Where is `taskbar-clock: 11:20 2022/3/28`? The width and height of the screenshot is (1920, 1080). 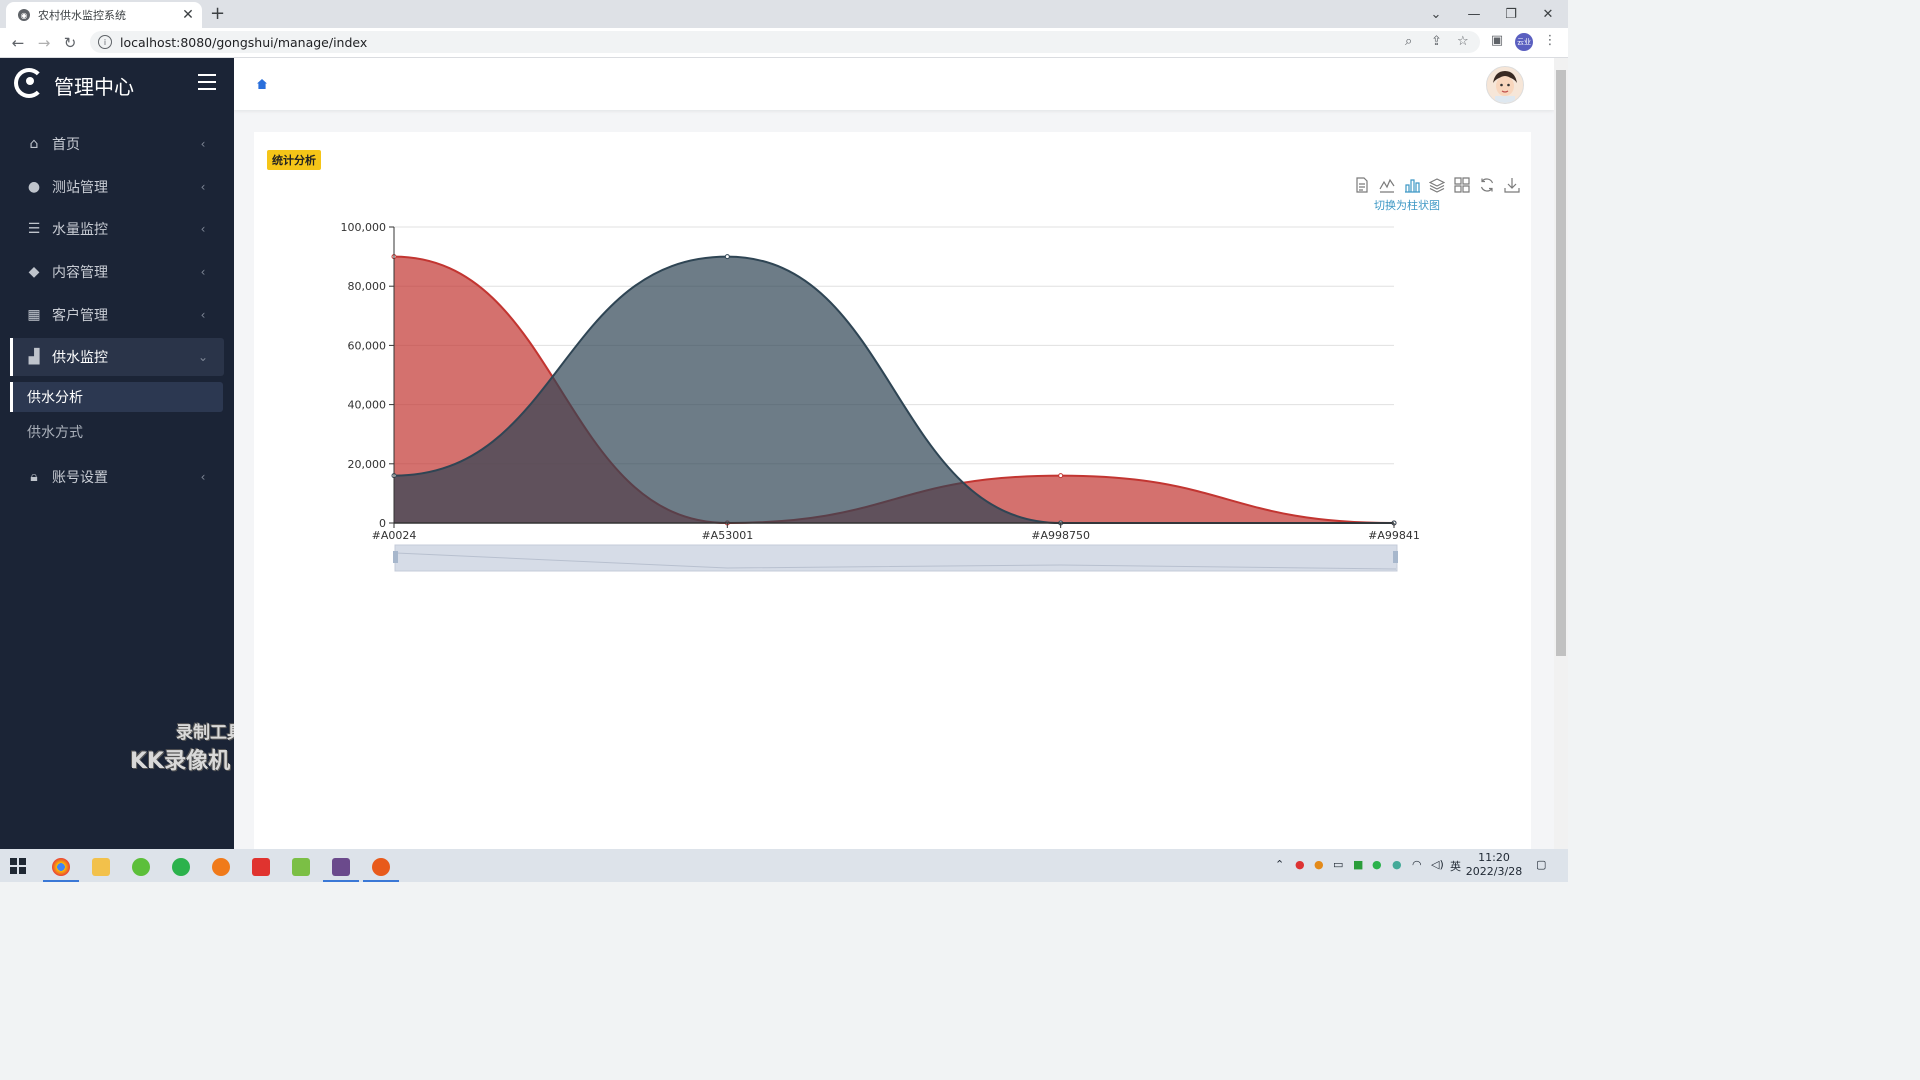 taskbar-clock: 11:20 2022/3/28 is located at coordinates (1494, 865).